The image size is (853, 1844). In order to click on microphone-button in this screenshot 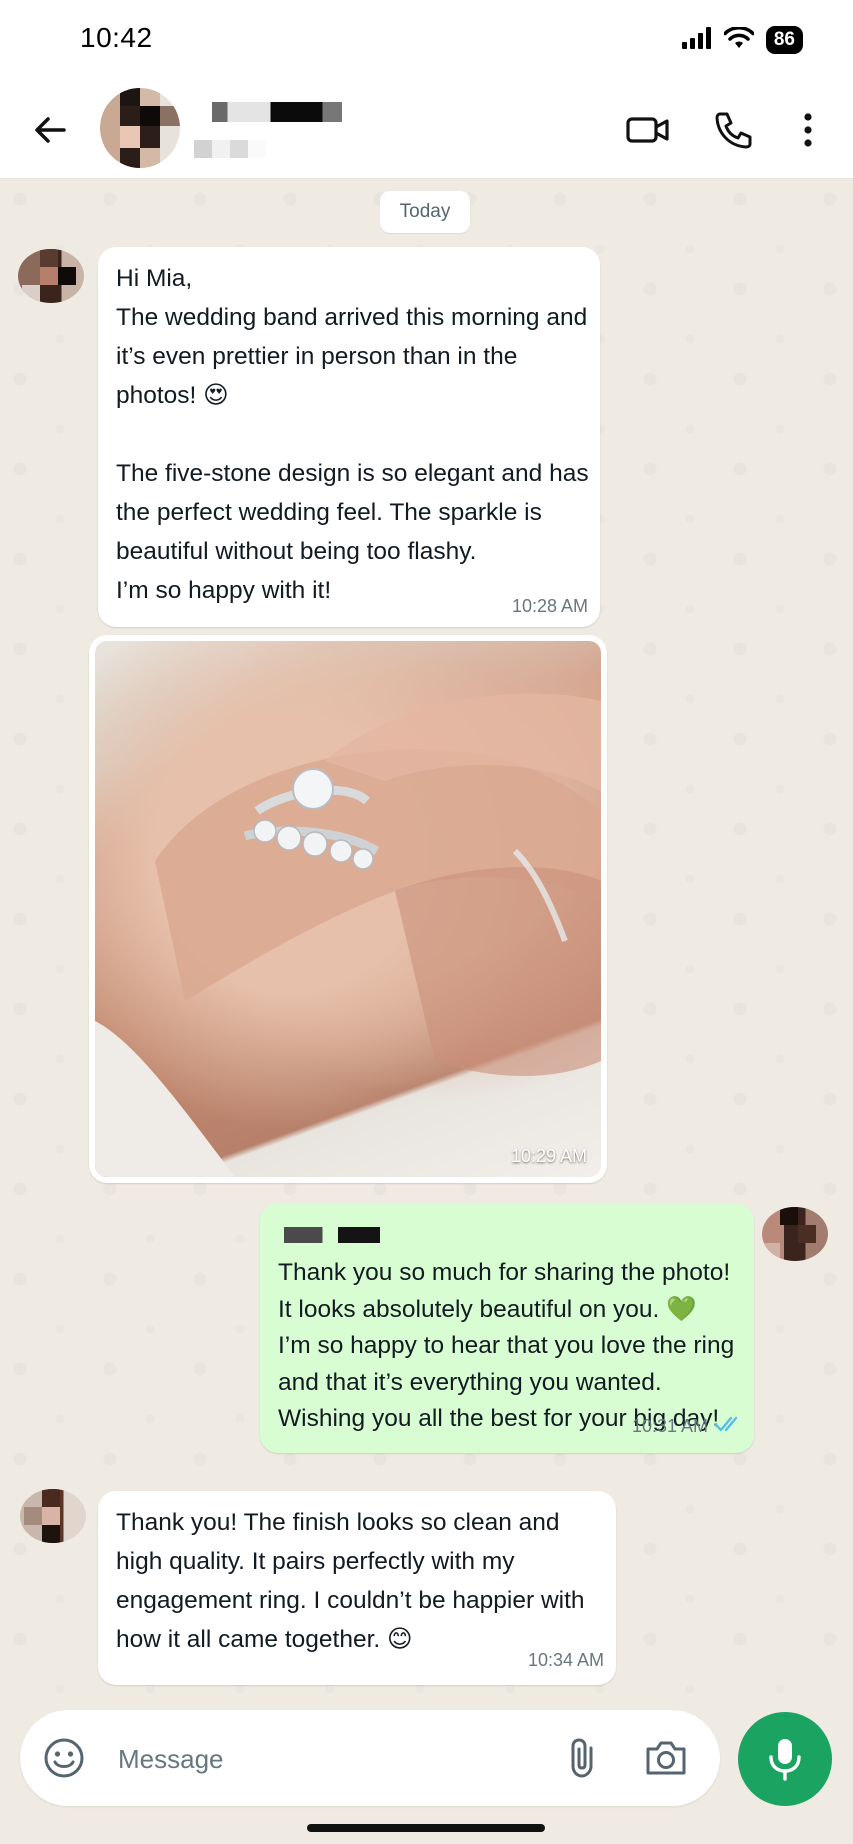, I will do `click(785, 1759)`.